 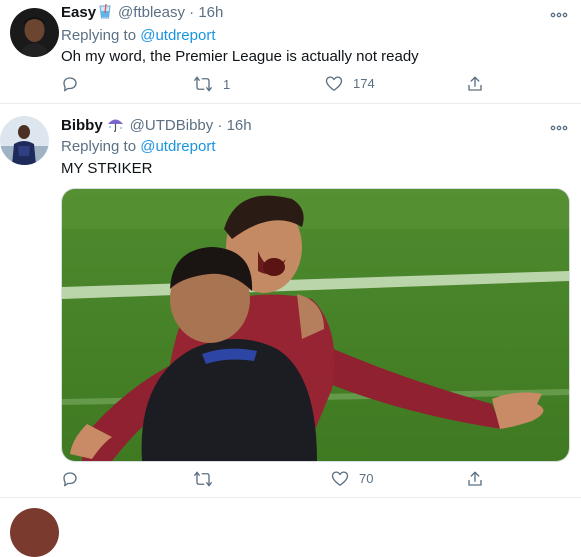 What do you see at coordinates (105, 13) in the screenshot?
I see `glass-emoji-icon` at bounding box center [105, 13].